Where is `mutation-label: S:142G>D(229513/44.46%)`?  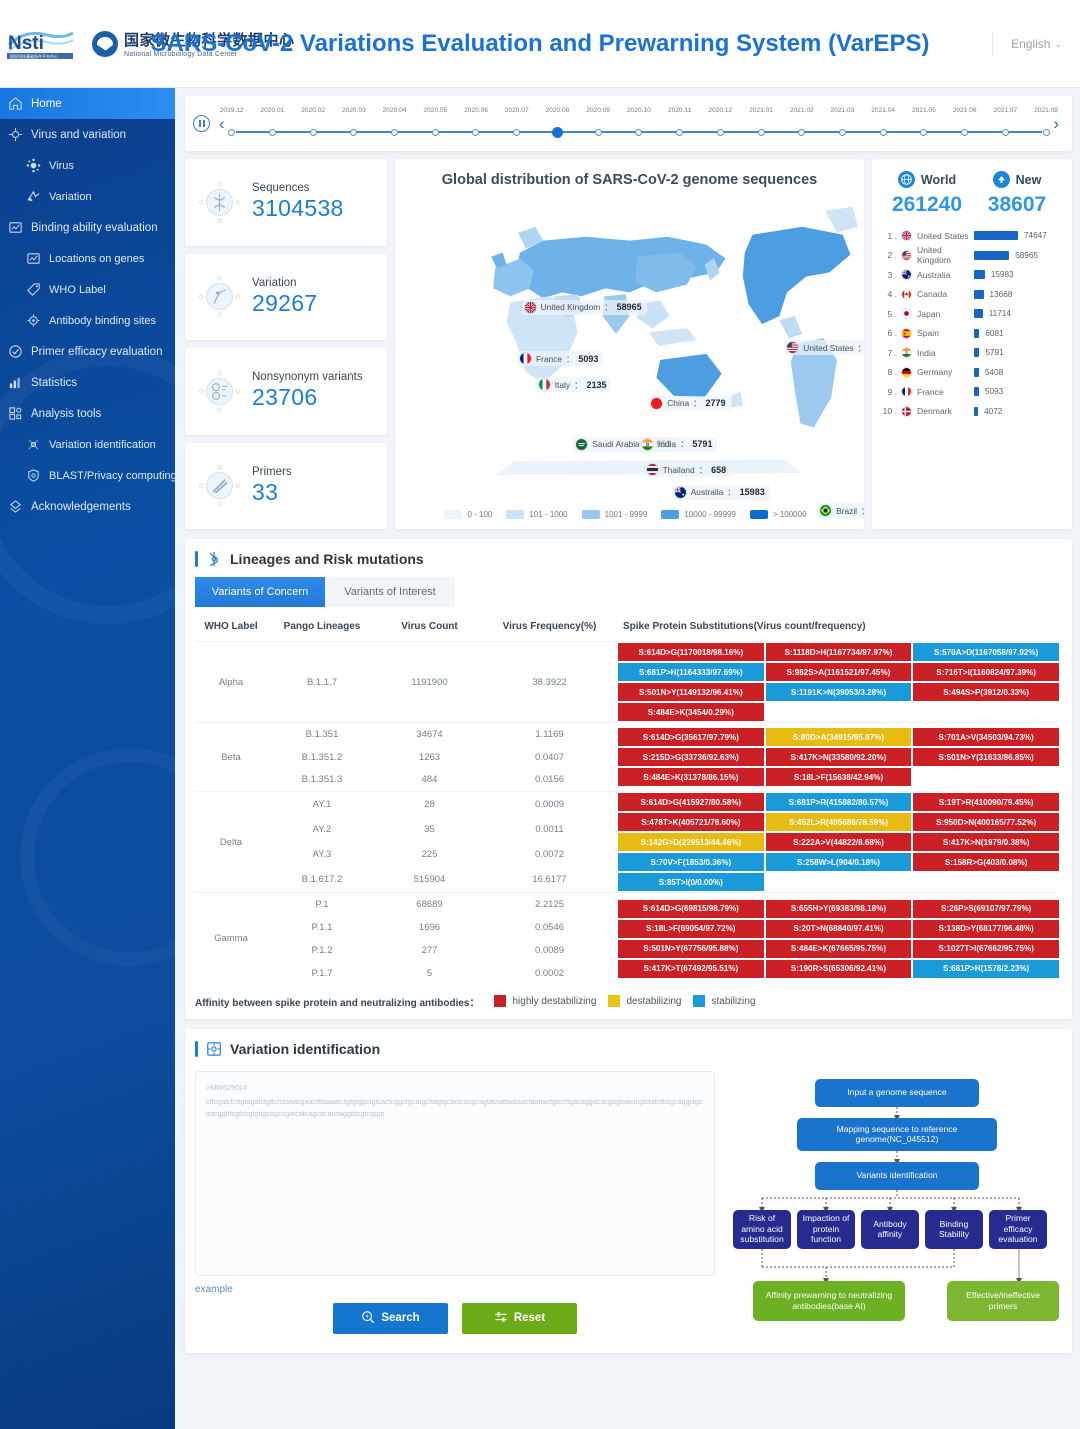 mutation-label: S:142G>D(229513/44.46%) is located at coordinates (691, 842).